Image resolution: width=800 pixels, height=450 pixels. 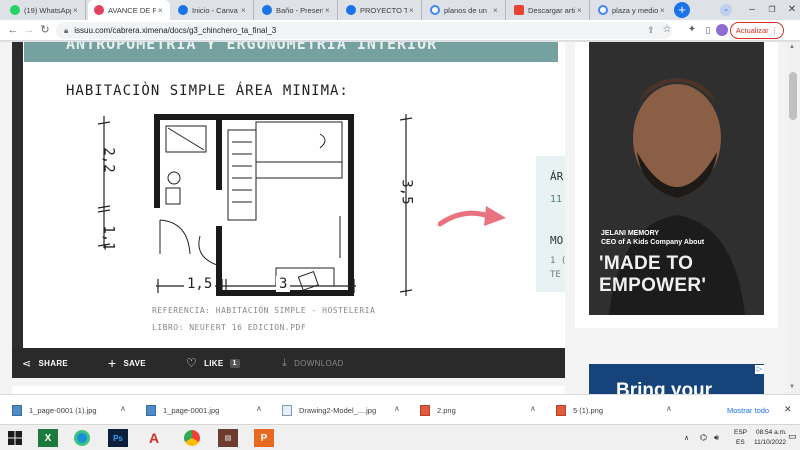 I want to click on language-indicator-top: ESP, so click(x=740, y=432).